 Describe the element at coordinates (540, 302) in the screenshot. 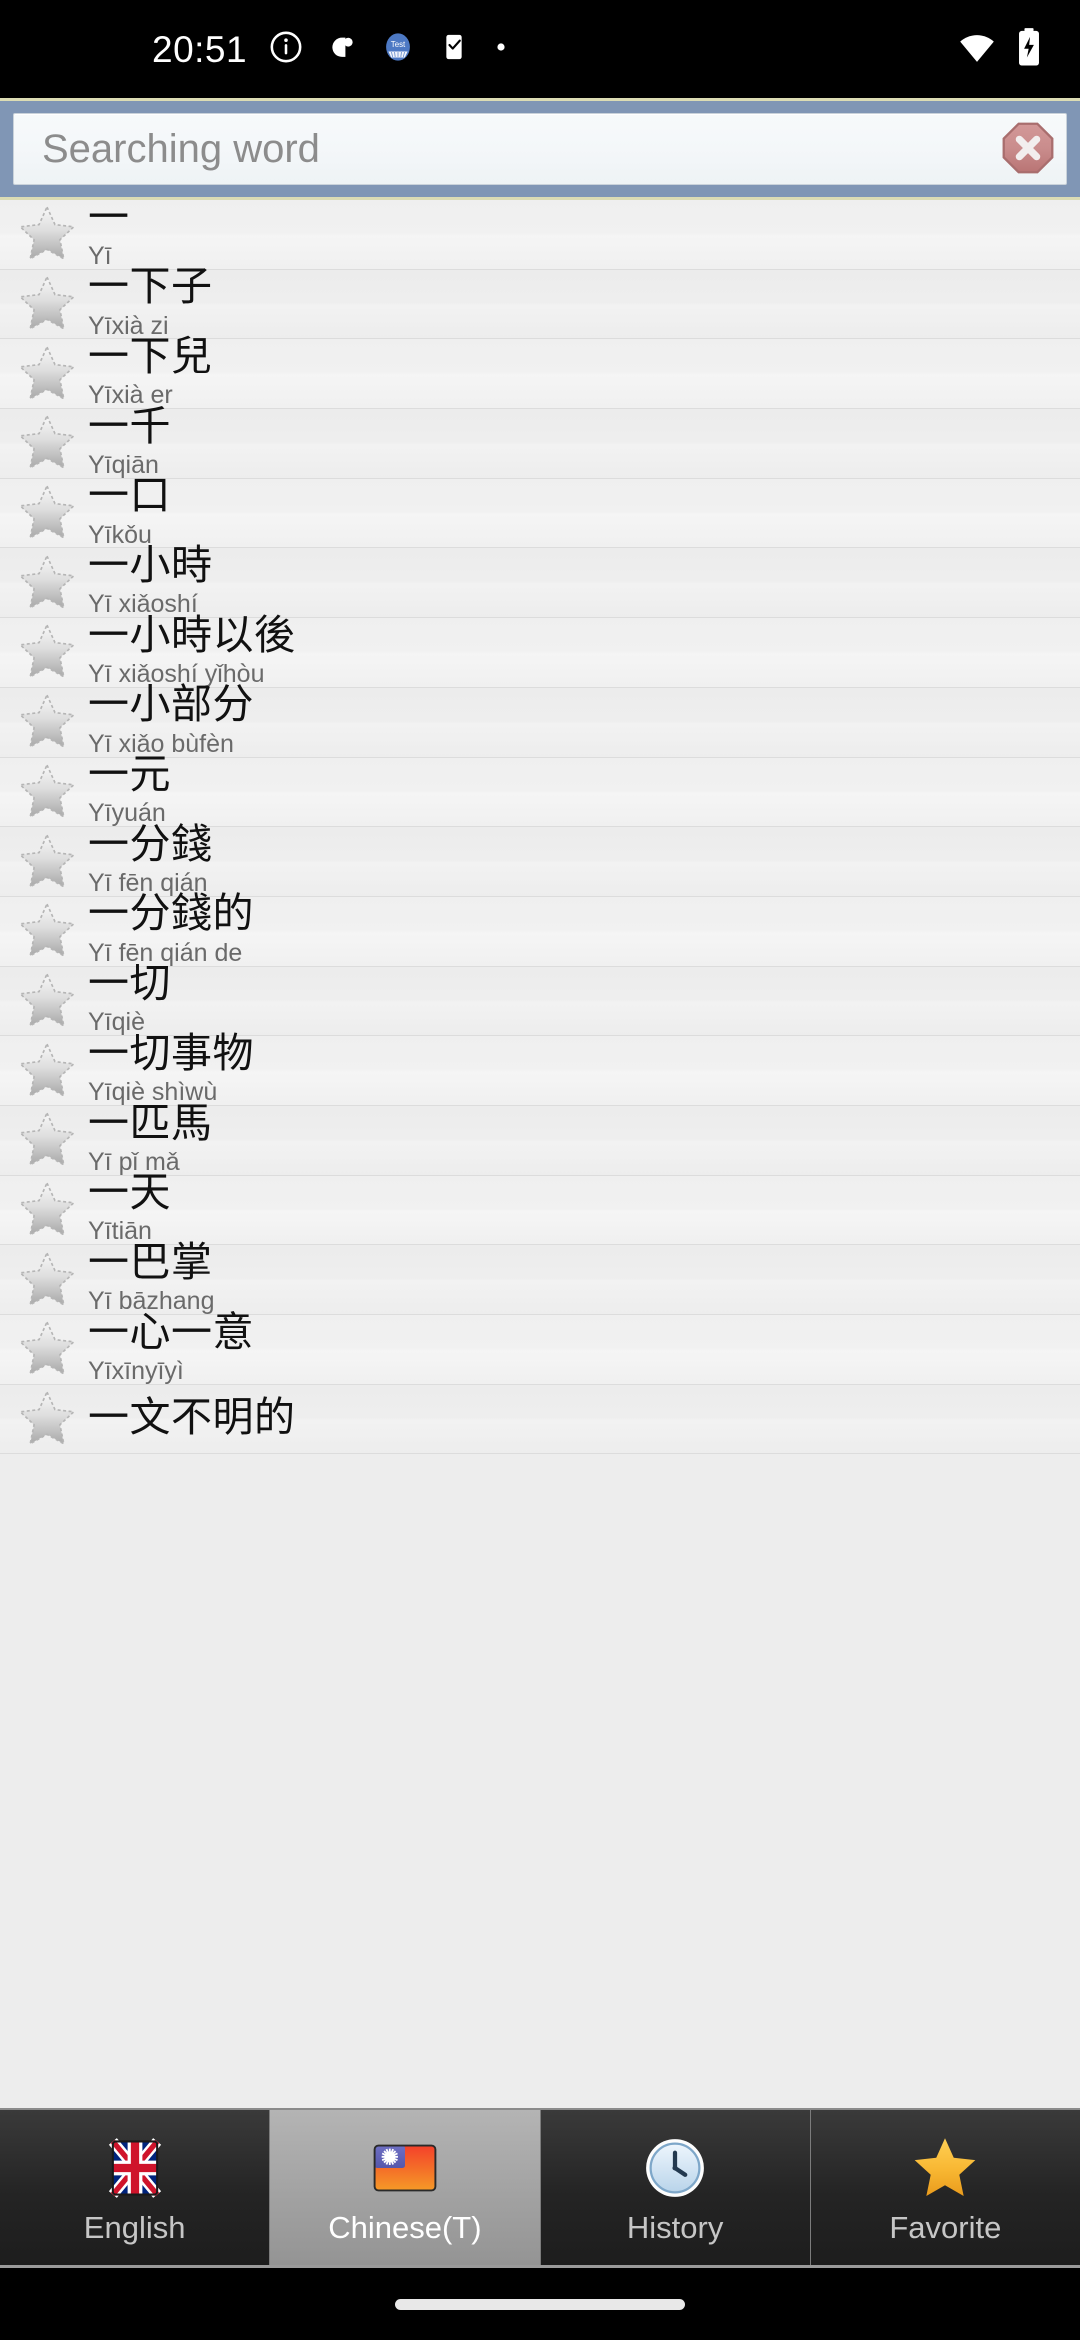

I see `list-item: 一下子 Yīxià zi` at that location.